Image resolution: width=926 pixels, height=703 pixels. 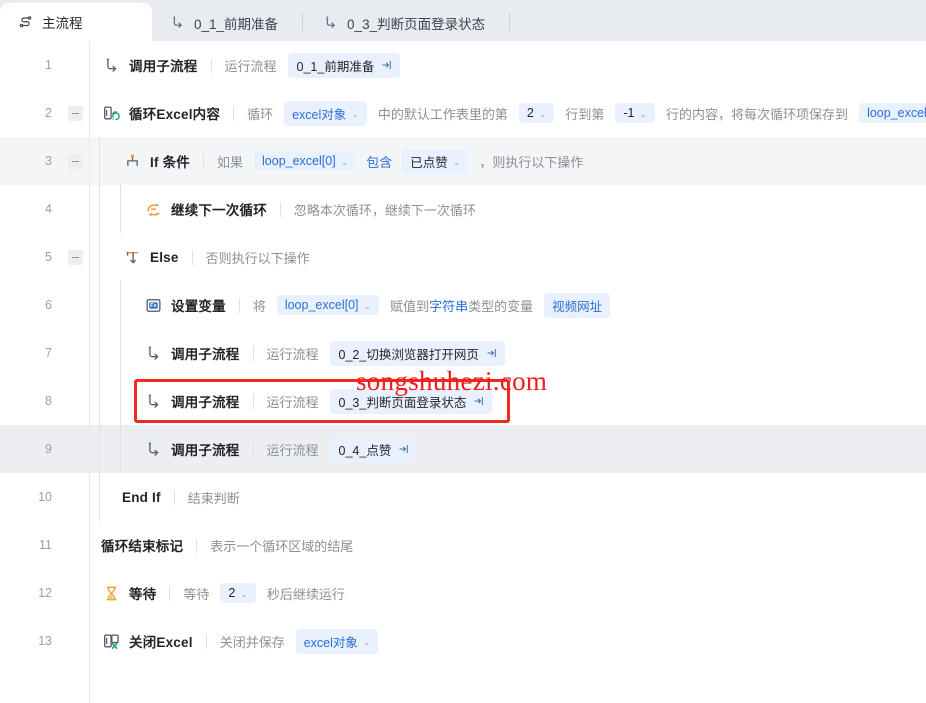 What do you see at coordinates (184, 497) in the screenshot?
I see `step-node: End If 结束判断` at bounding box center [184, 497].